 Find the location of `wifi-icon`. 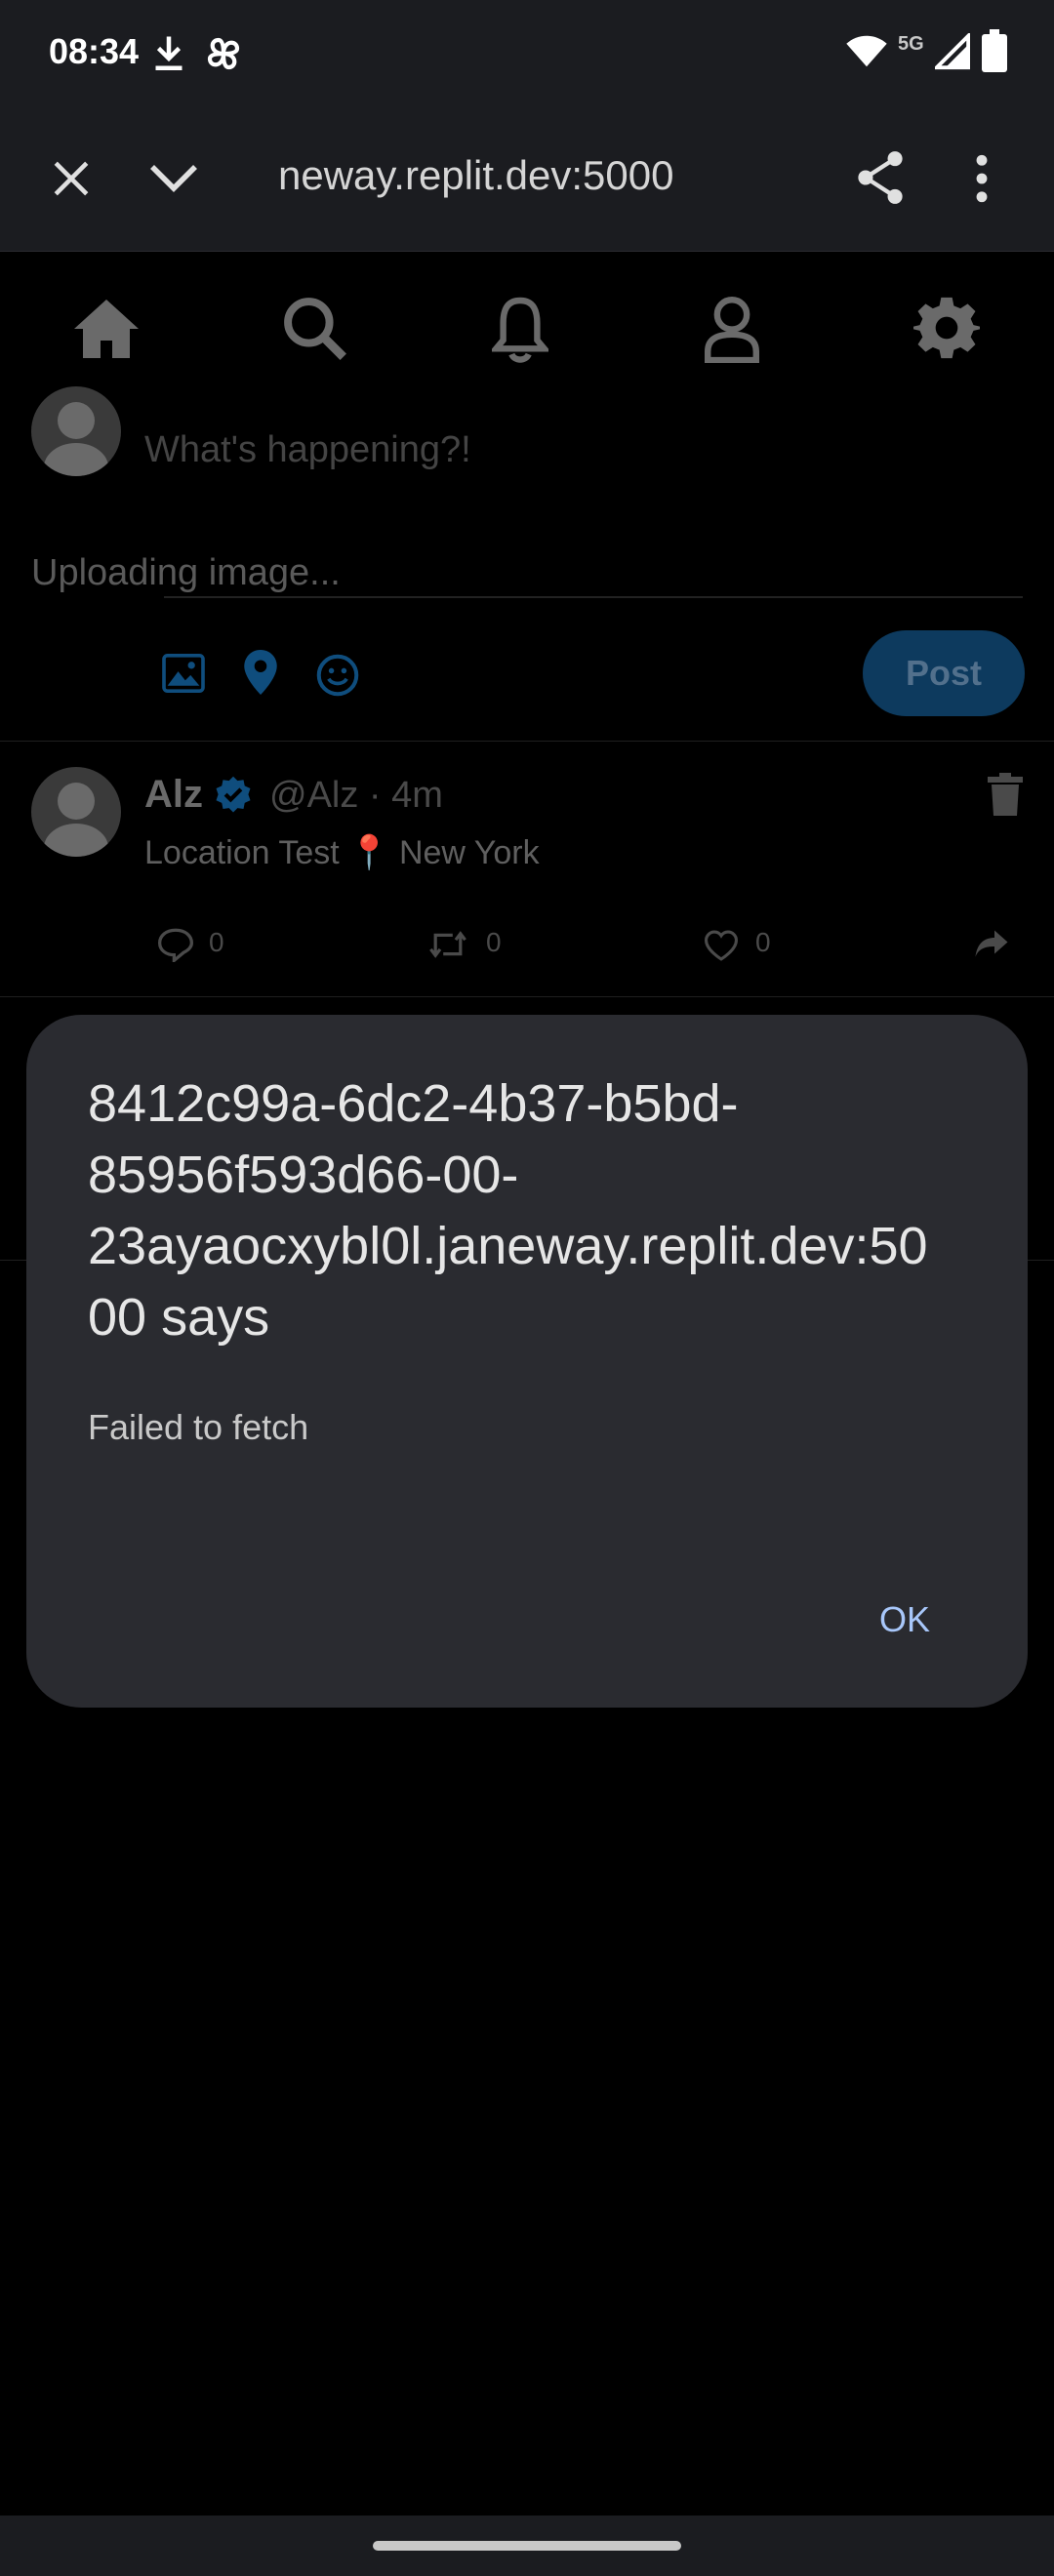

wifi-icon is located at coordinates (866, 51).